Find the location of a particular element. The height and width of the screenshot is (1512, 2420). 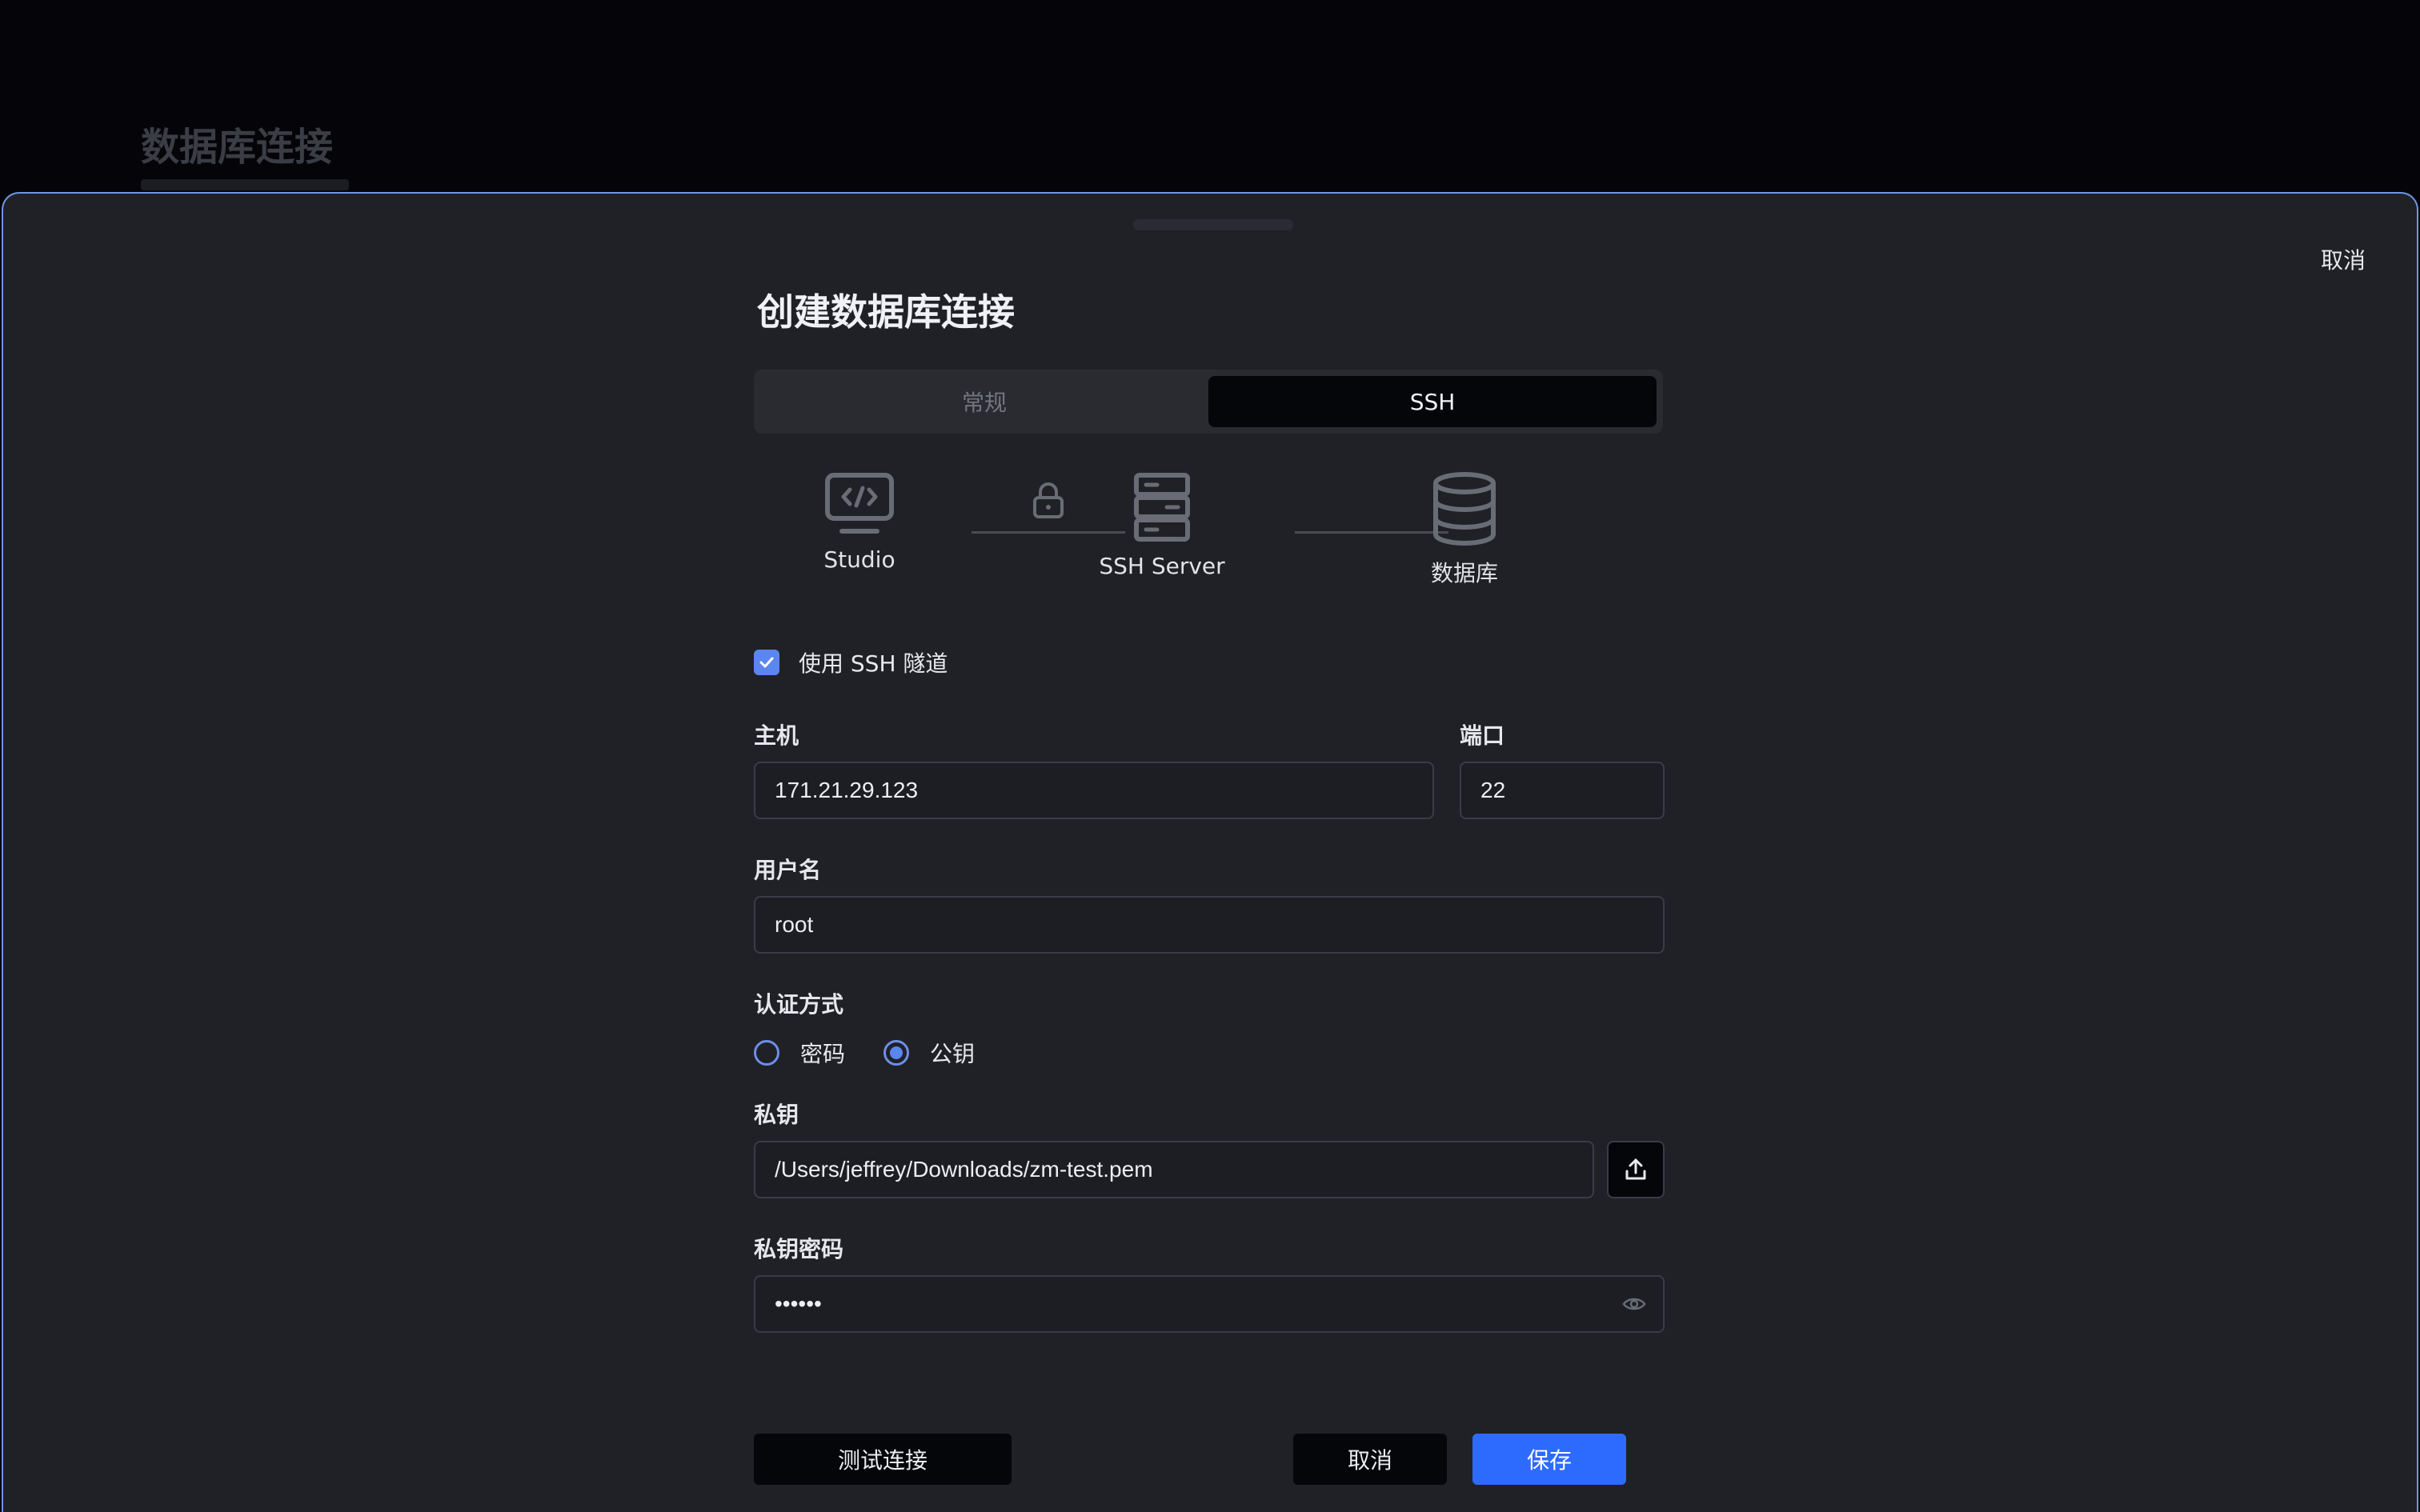

private-key-input: /Users/jeffrey/Downloads/zm-test.pem is located at coordinates (1174, 1169).